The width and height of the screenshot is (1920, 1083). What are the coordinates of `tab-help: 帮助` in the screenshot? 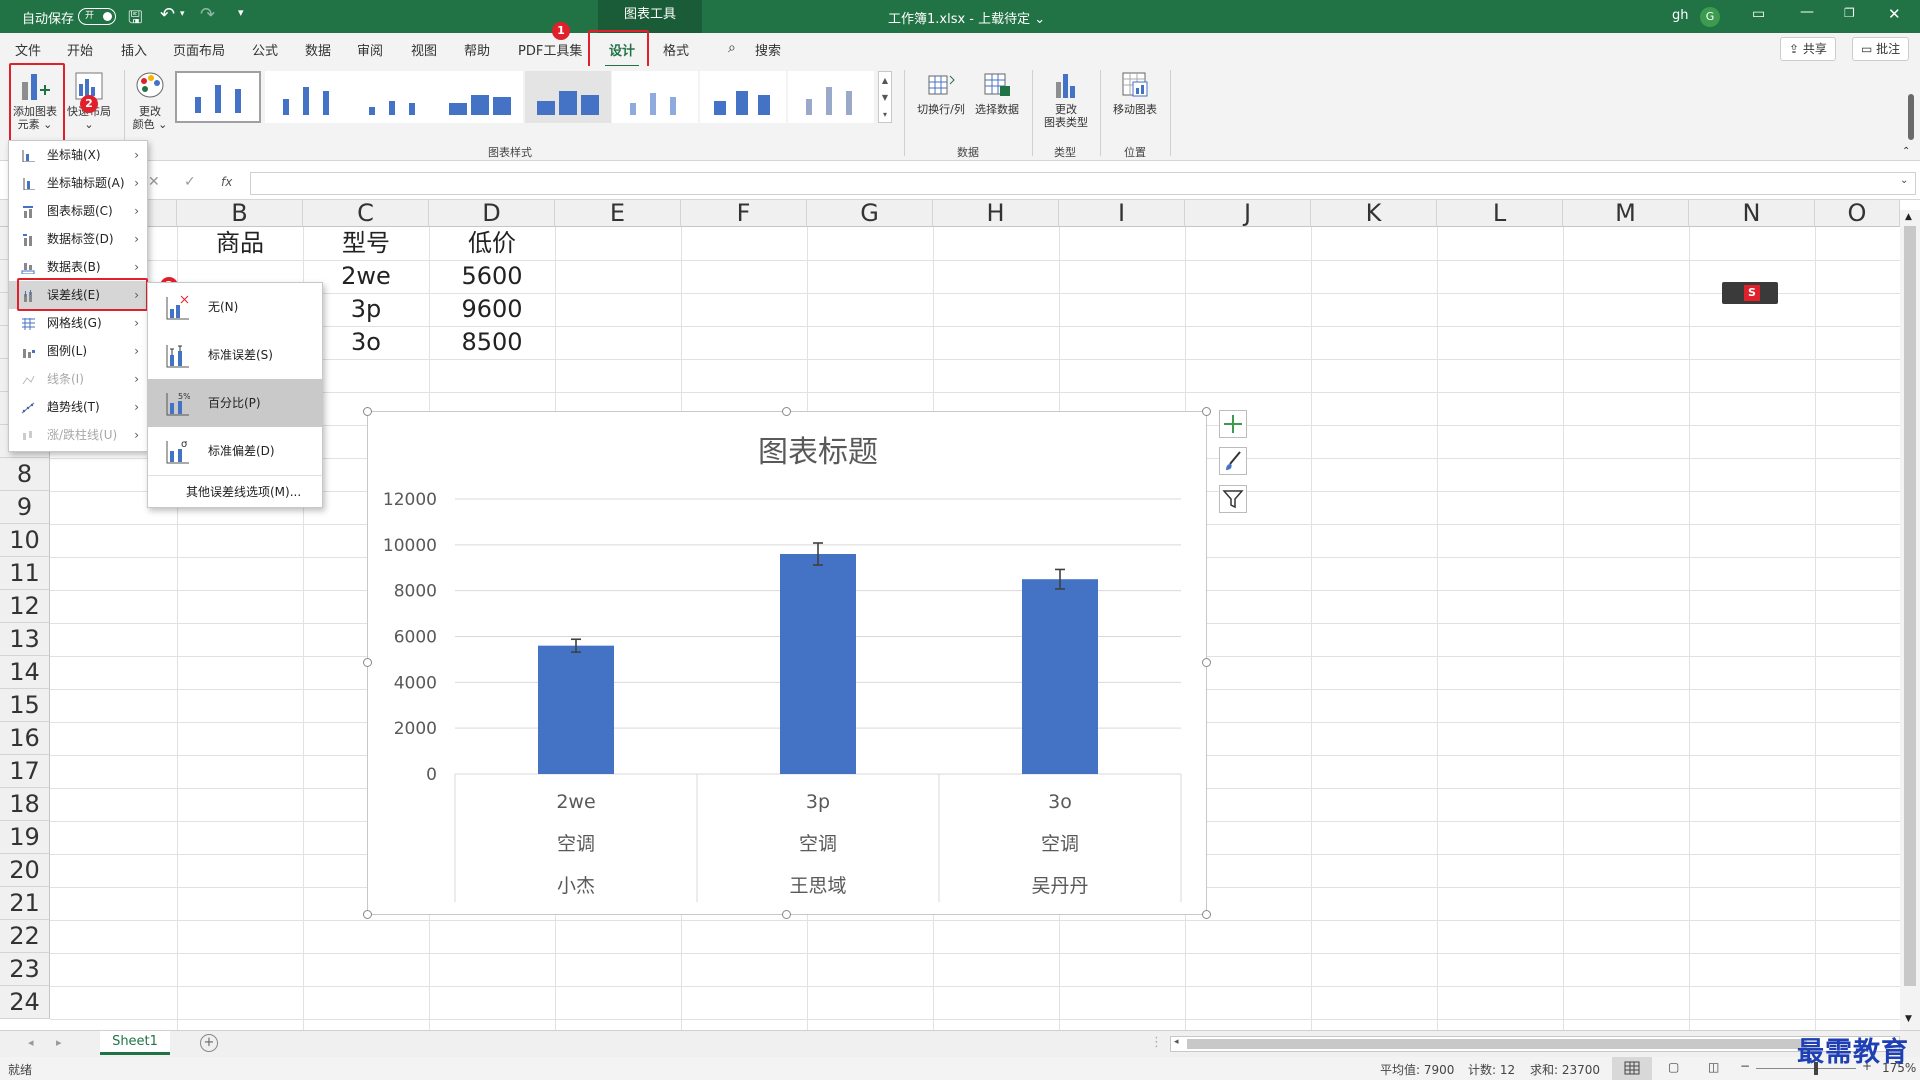 It's located at (477, 49).